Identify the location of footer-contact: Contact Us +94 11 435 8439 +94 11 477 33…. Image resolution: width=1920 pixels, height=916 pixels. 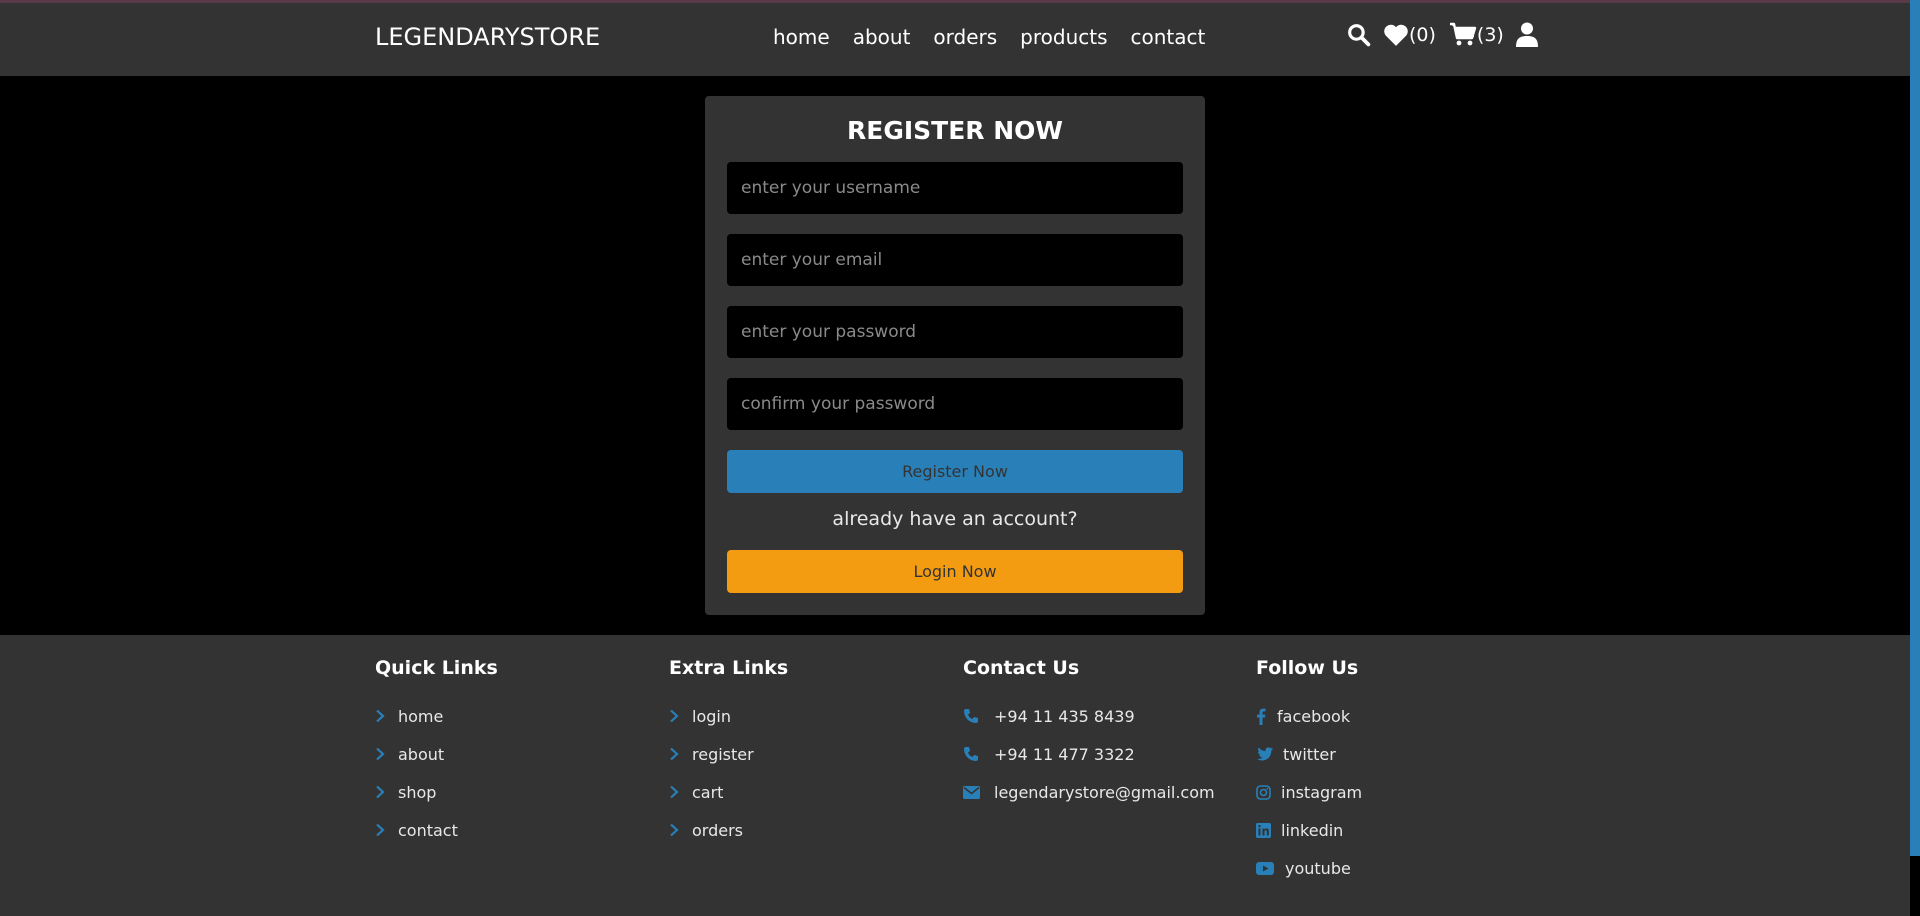
(1093, 734).